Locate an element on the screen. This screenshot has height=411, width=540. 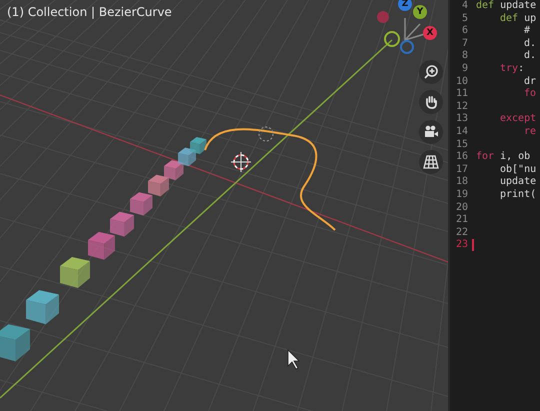
line-number: 5 is located at coordinates (464, 19).